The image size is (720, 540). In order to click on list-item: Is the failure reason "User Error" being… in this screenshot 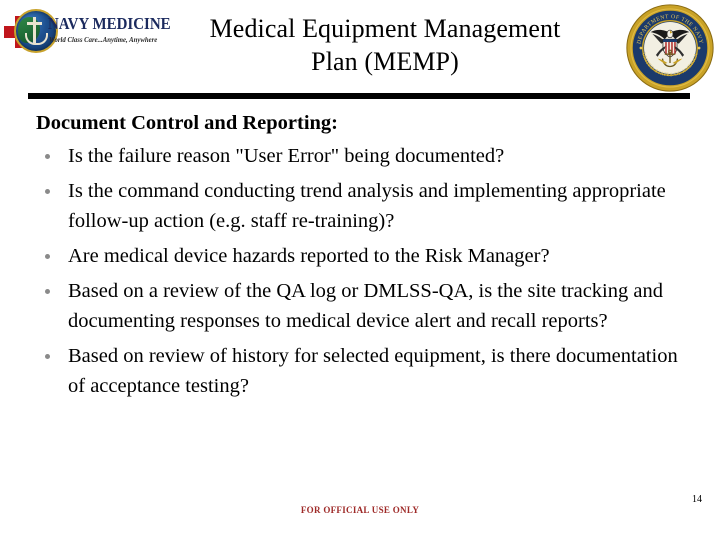, I will do `click(360, 156)`.